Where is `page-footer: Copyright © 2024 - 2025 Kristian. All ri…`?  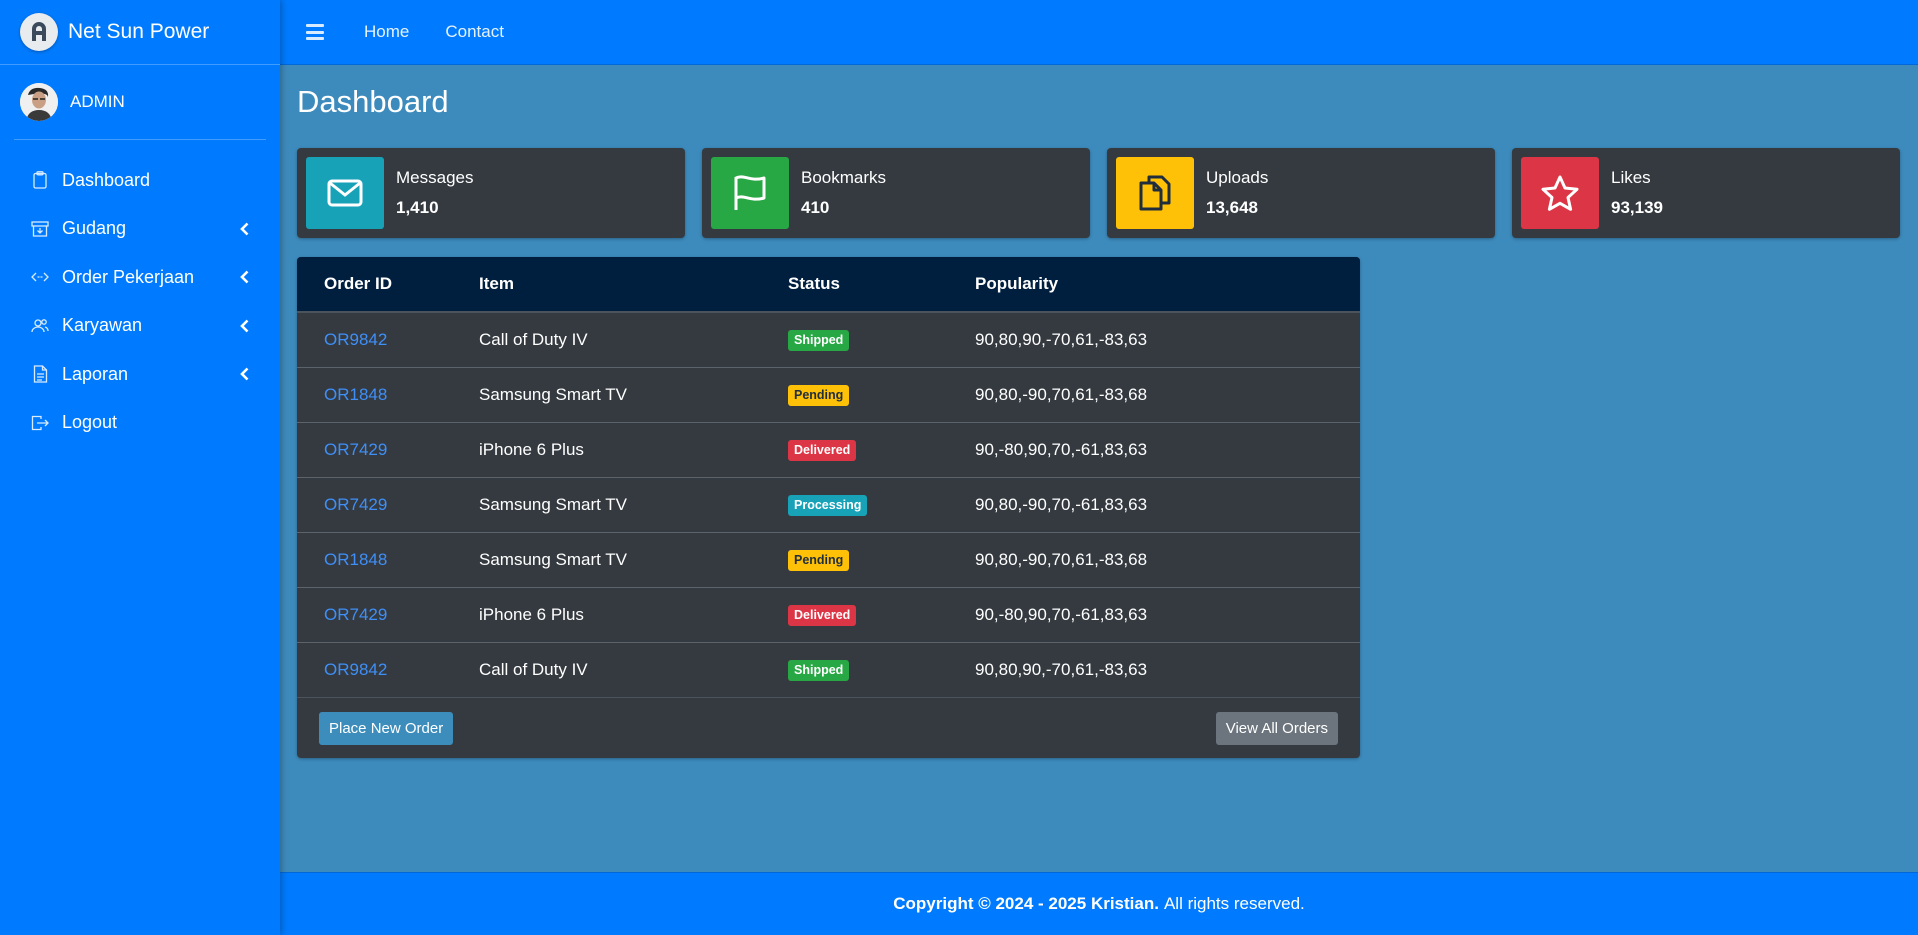
page-footer: Copyright © 2024 - 2025 Kristian. All ri… is located at coordinates (1099, 903).